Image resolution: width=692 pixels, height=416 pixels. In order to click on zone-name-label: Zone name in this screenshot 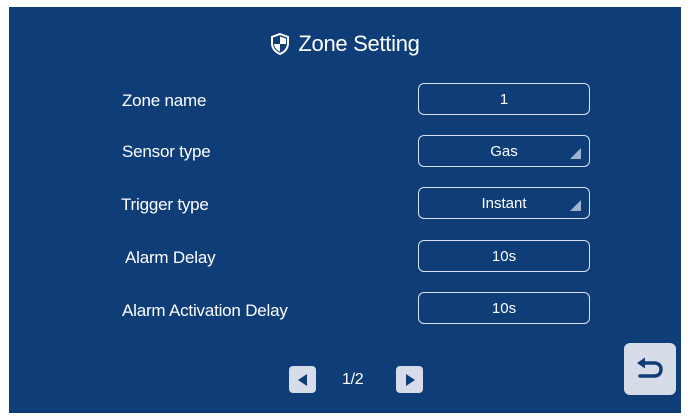, I will do `click(164, 100)`.